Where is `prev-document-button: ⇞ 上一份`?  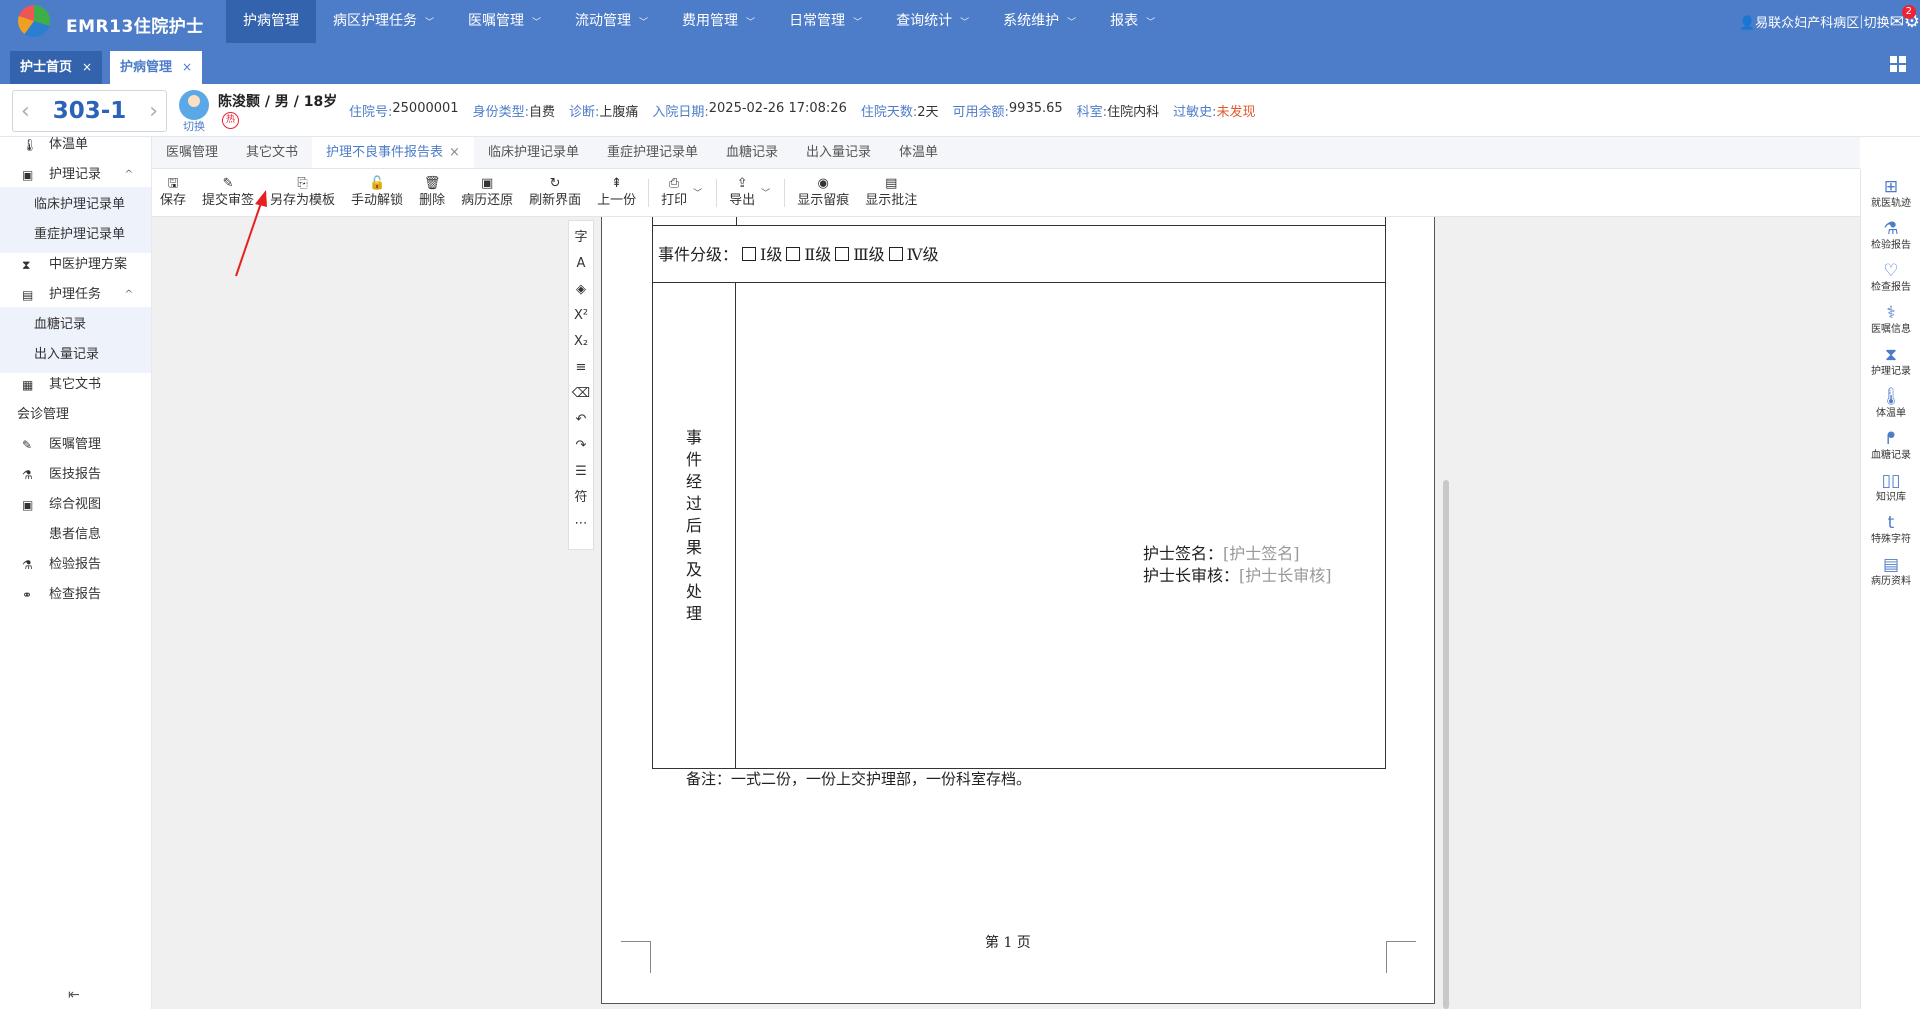 prev-document-button: ⇞ 上一份 is located at coordinates (616, 192).